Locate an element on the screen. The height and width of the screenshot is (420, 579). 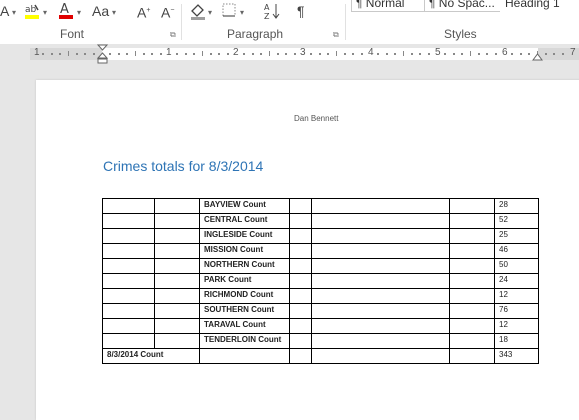
district-label-cell: CENTRAL Count is located at coordinates (244, 221).